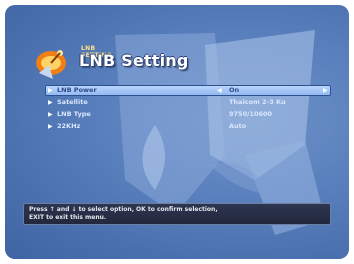  What do you see at coordinates (234, 90) in the screenshot?
I see `menu-item-value: On` at bounding box center [234, 90].